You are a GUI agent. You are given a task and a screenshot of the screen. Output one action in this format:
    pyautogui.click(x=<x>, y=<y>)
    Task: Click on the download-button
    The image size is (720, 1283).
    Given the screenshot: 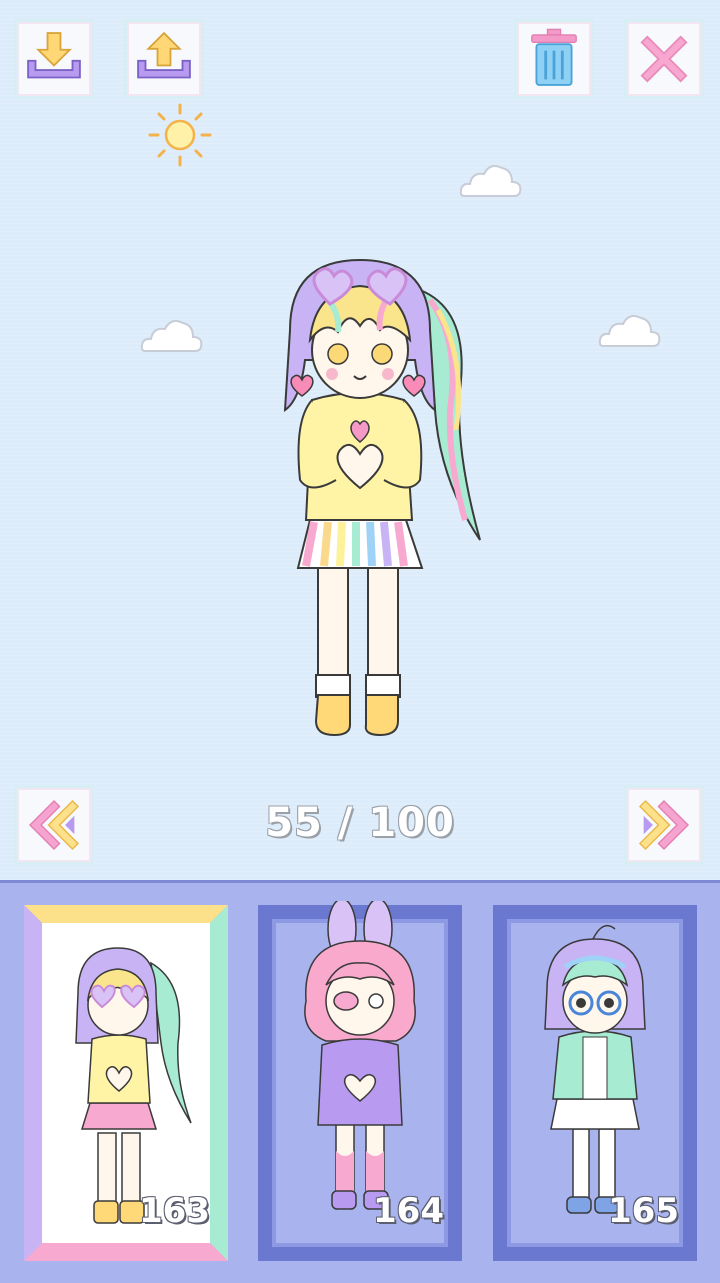 What is the action you would take?
    pyautogui.click(x=54, y=59)
    